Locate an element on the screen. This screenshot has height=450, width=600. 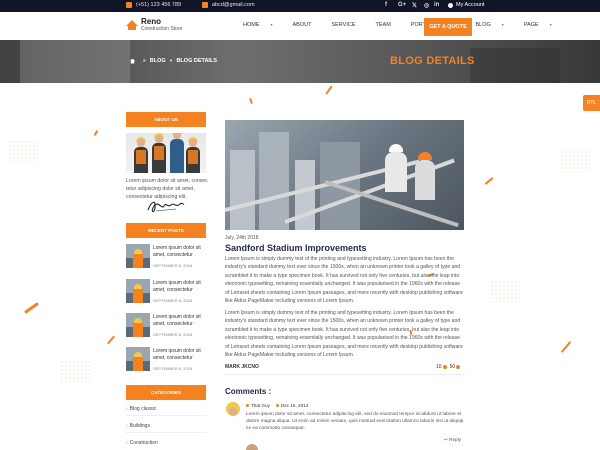
comments-count: 50 is located at coordinates (452, 367).